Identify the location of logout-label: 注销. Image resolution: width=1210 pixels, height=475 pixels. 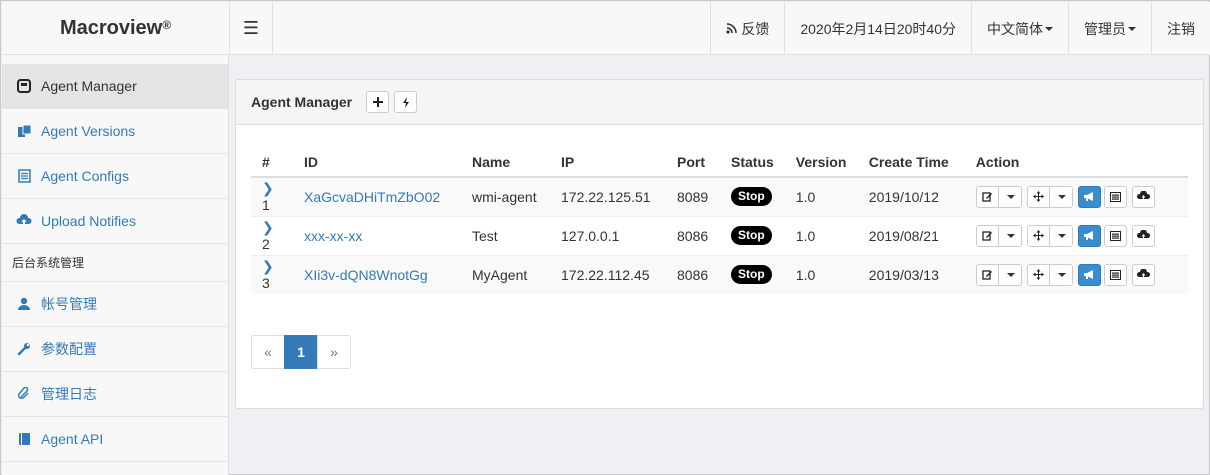
(1181, 28).